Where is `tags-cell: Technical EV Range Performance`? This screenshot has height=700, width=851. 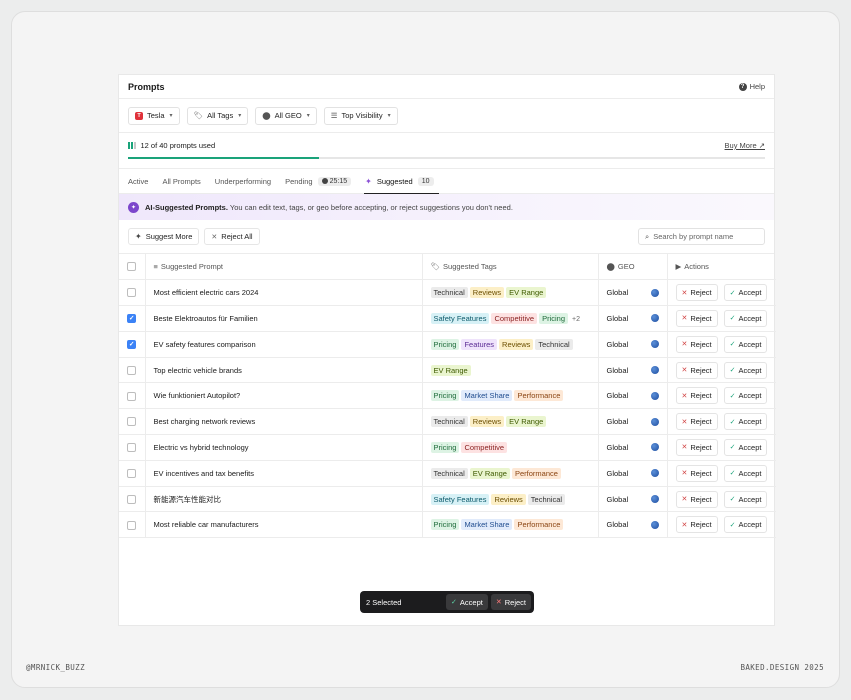 tags-cell: Technical EV Range Performance is located at coordinates (509, 473).